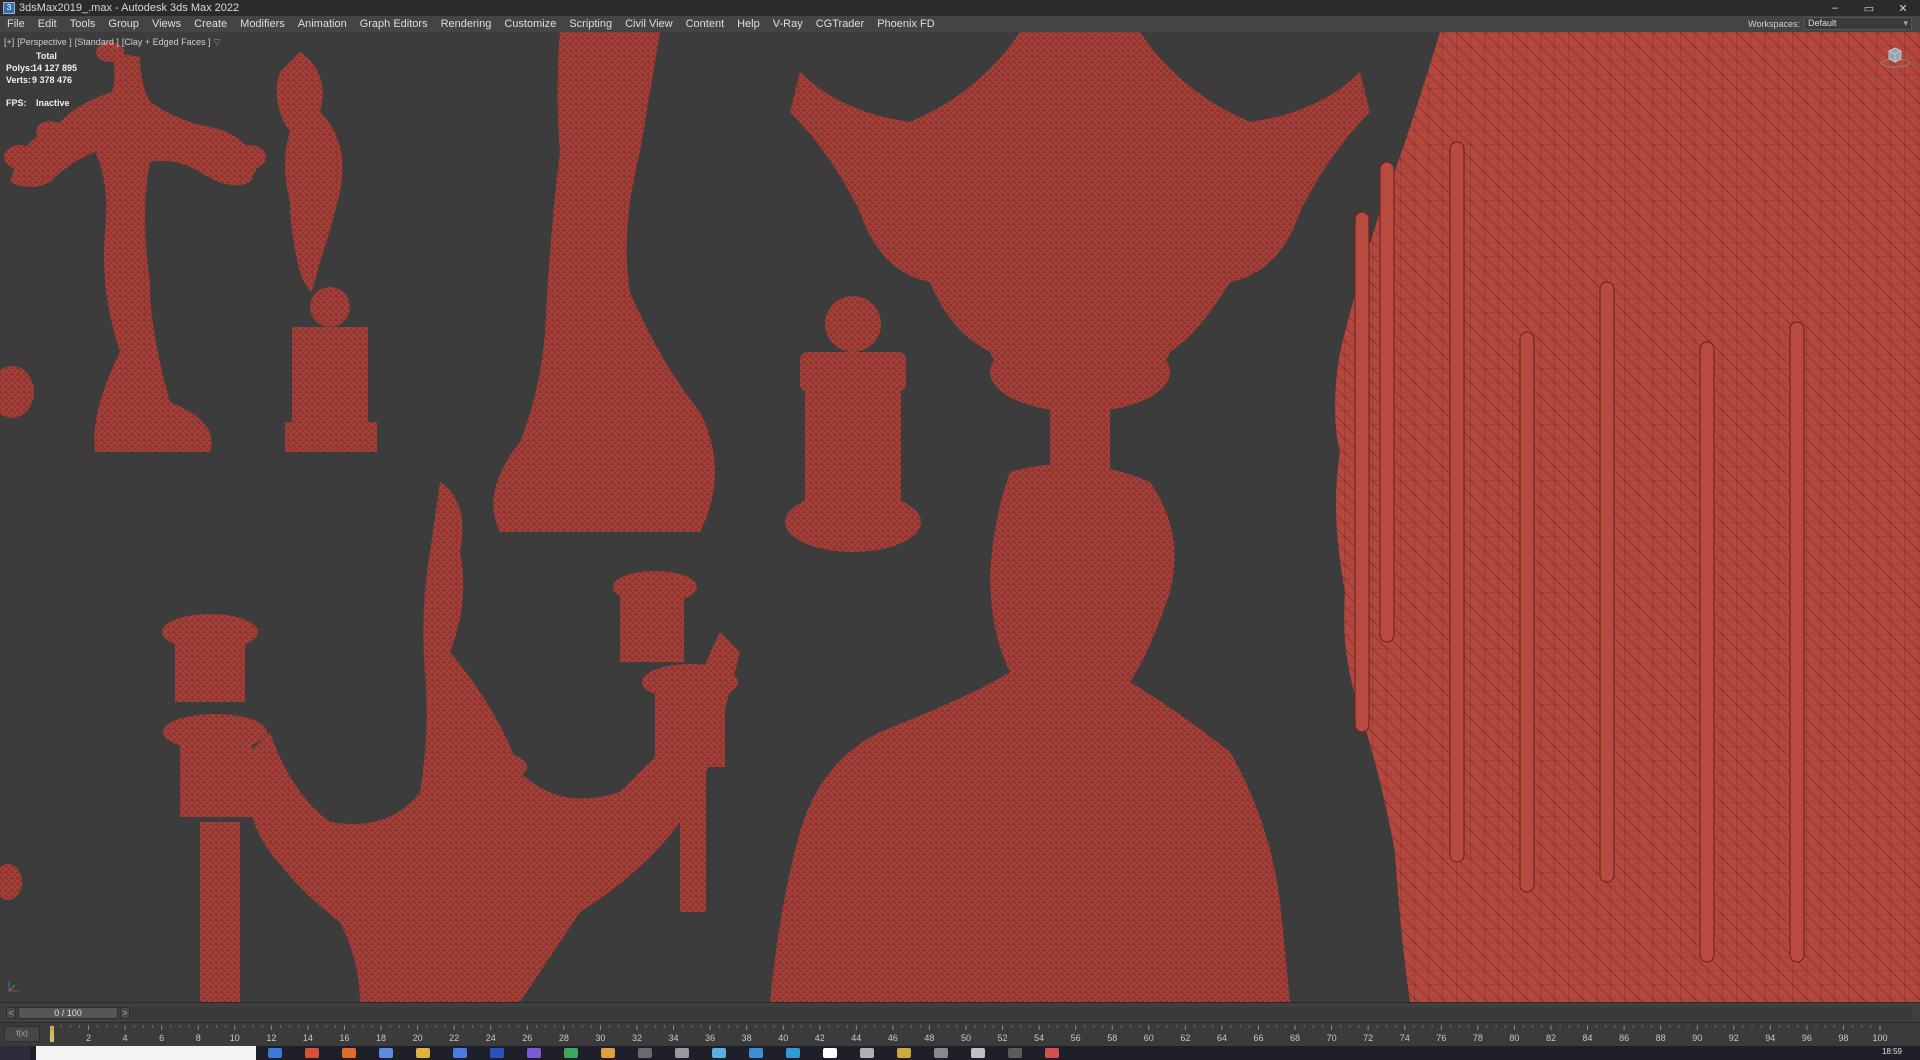 The height and width of the screenshot is (1060, 1920). What do you see at coordinates (600, 1038) in the screenshot?
I see `trackbar-tick-label: 30` at bounding box center [600, 1038].